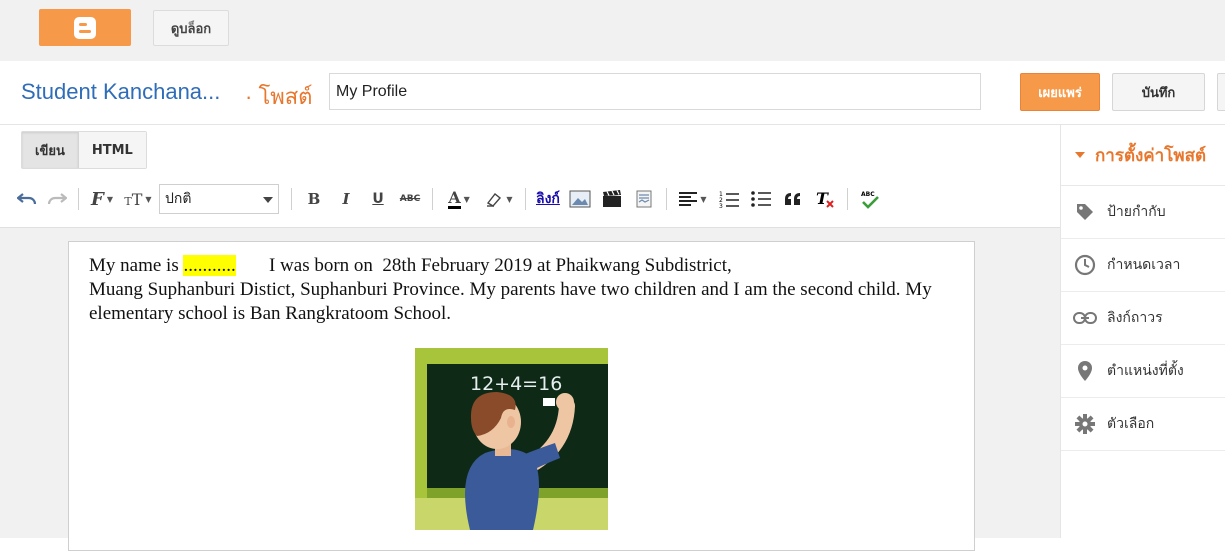 This screenshot has height=551, width=1225. I want to click on more-button, so click(1221, 92).